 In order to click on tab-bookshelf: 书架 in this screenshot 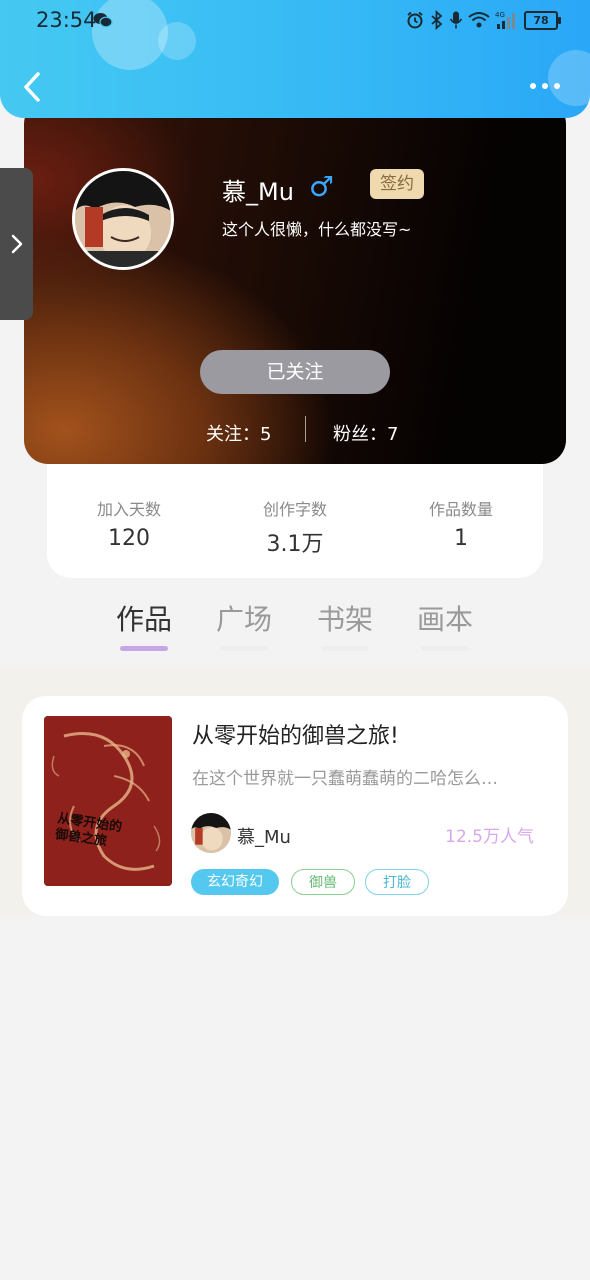, I will do `click(345, 624)`.